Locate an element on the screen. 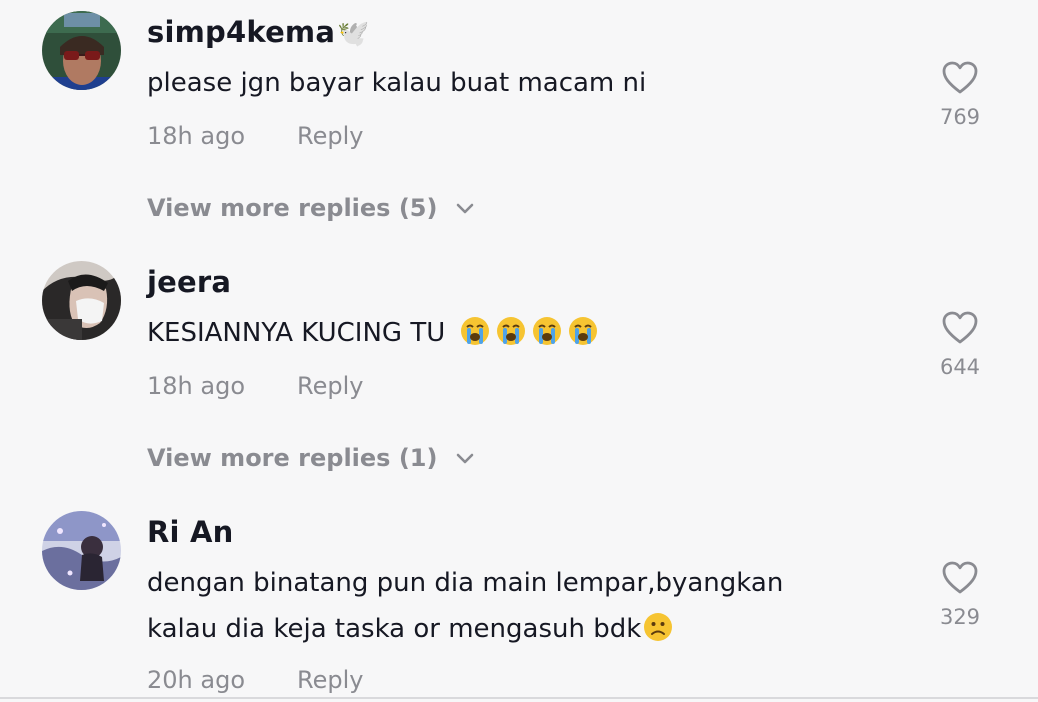 The width and height of the screenshot is (1038, 702). comment-text: please jgn bayar kalau buat macam ni is located at coordinates (397, 83).